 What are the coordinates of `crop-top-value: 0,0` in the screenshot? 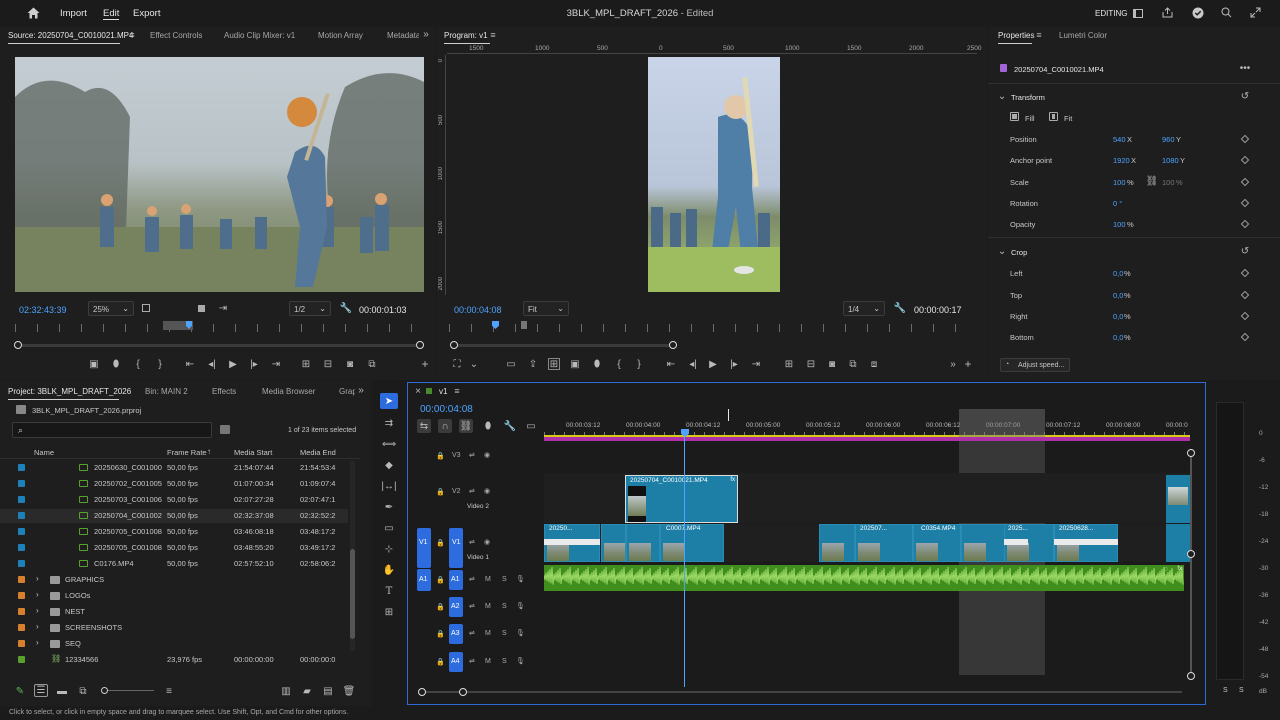 It's located at (1118, 295).